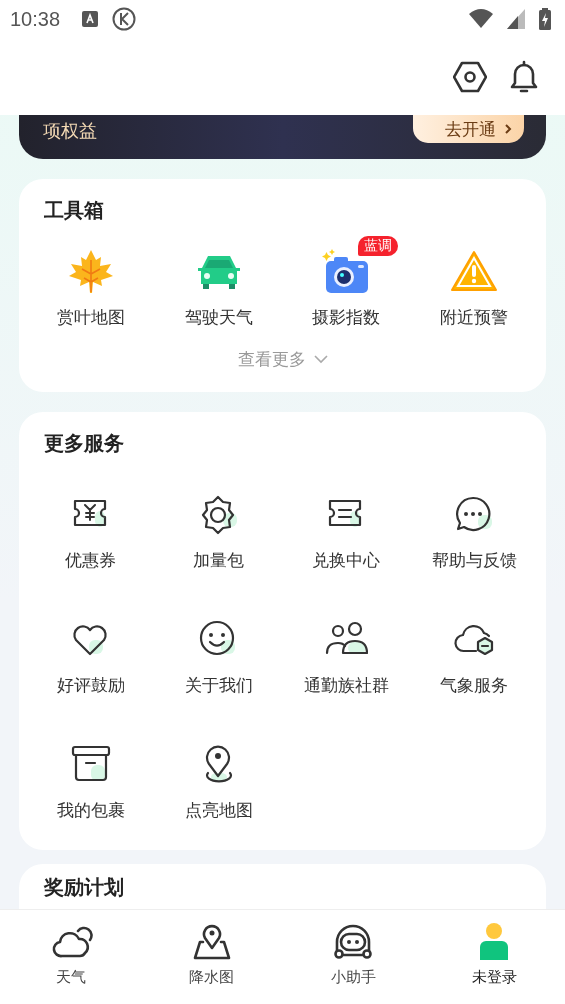 The width and height of the screenshot is (565, 1004). I want to click on tool-item: 赏叶地图, so click(91, 282).